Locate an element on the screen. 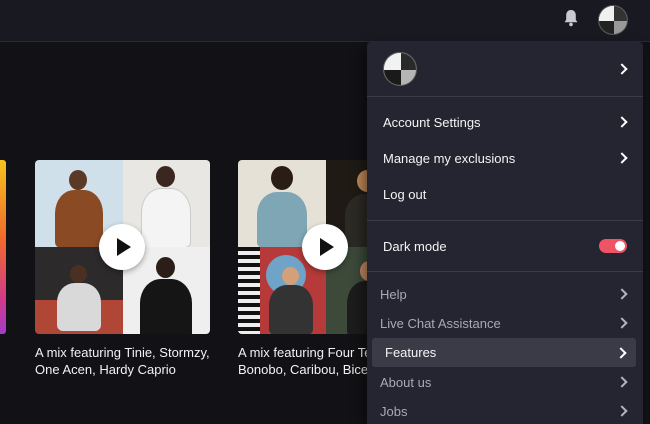 The image size is (650, 424). menu-item-manage-exclusions: Manage my exclusions is located at coordinates (505, 158).